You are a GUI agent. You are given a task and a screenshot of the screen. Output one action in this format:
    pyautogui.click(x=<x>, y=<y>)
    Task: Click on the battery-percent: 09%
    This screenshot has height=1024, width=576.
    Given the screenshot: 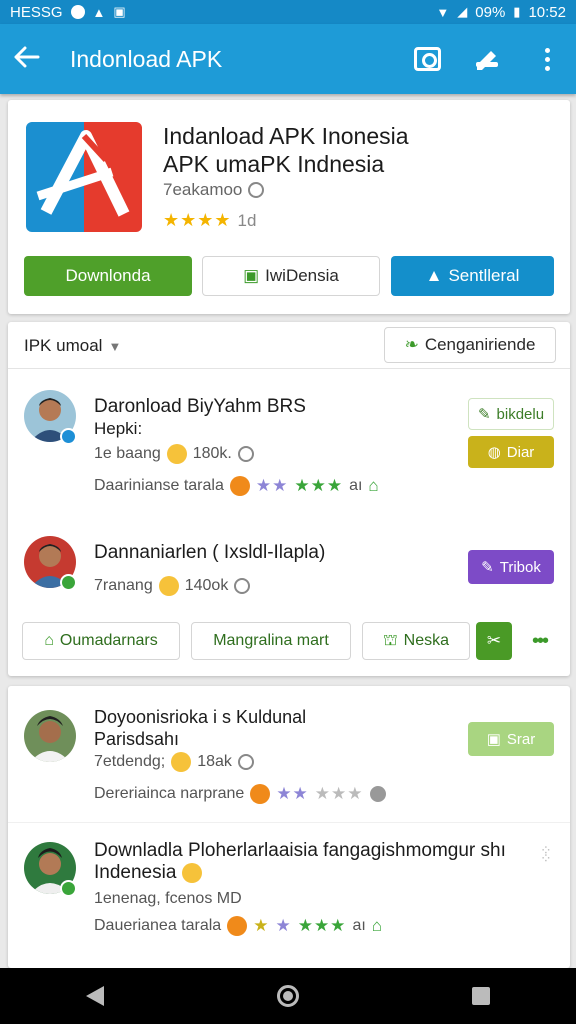 What is the action you would take?
    pyautogui.click(x=490, y=12)
    